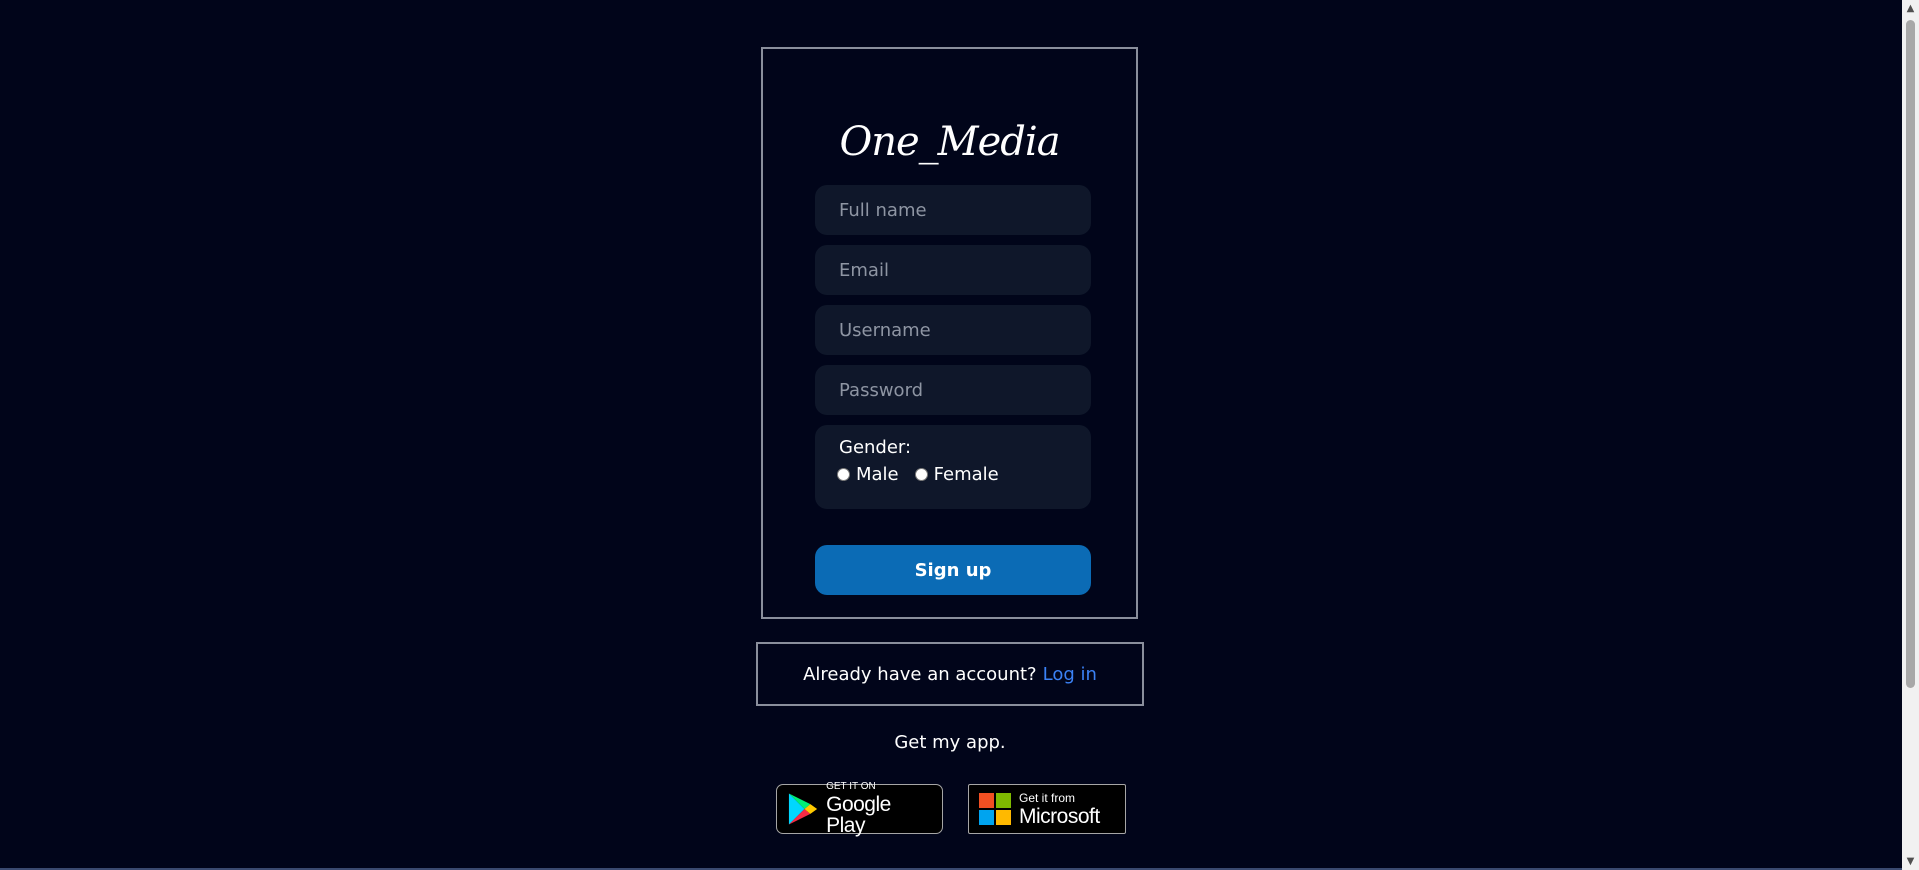 The height and width of the screenshot is (870, 1919). I want to click on password-input, so click(953, 390).